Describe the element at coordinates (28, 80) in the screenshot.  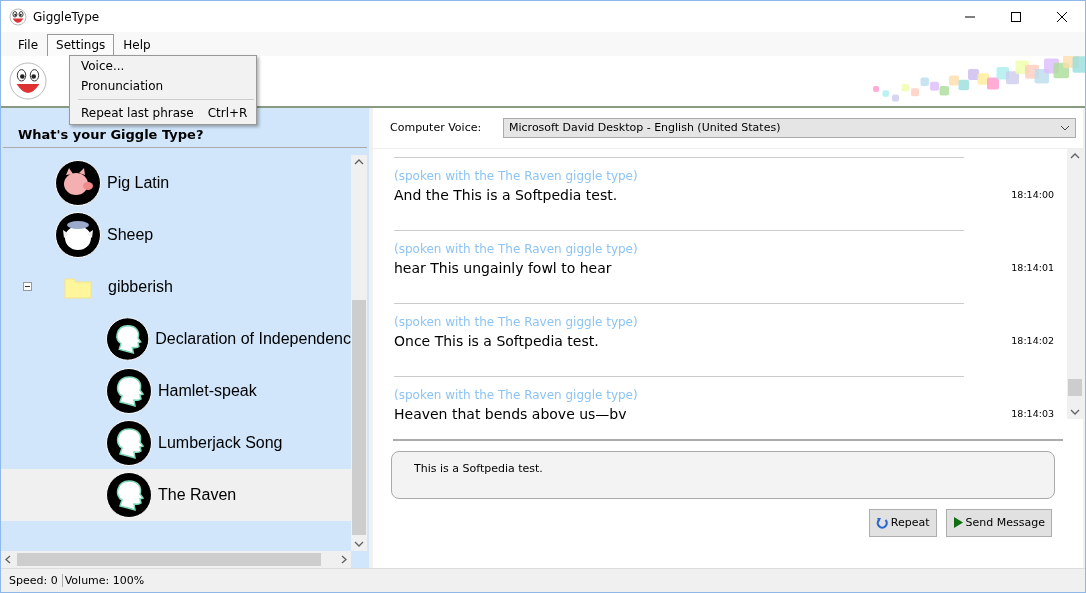
I see `logo-icon` at that location.